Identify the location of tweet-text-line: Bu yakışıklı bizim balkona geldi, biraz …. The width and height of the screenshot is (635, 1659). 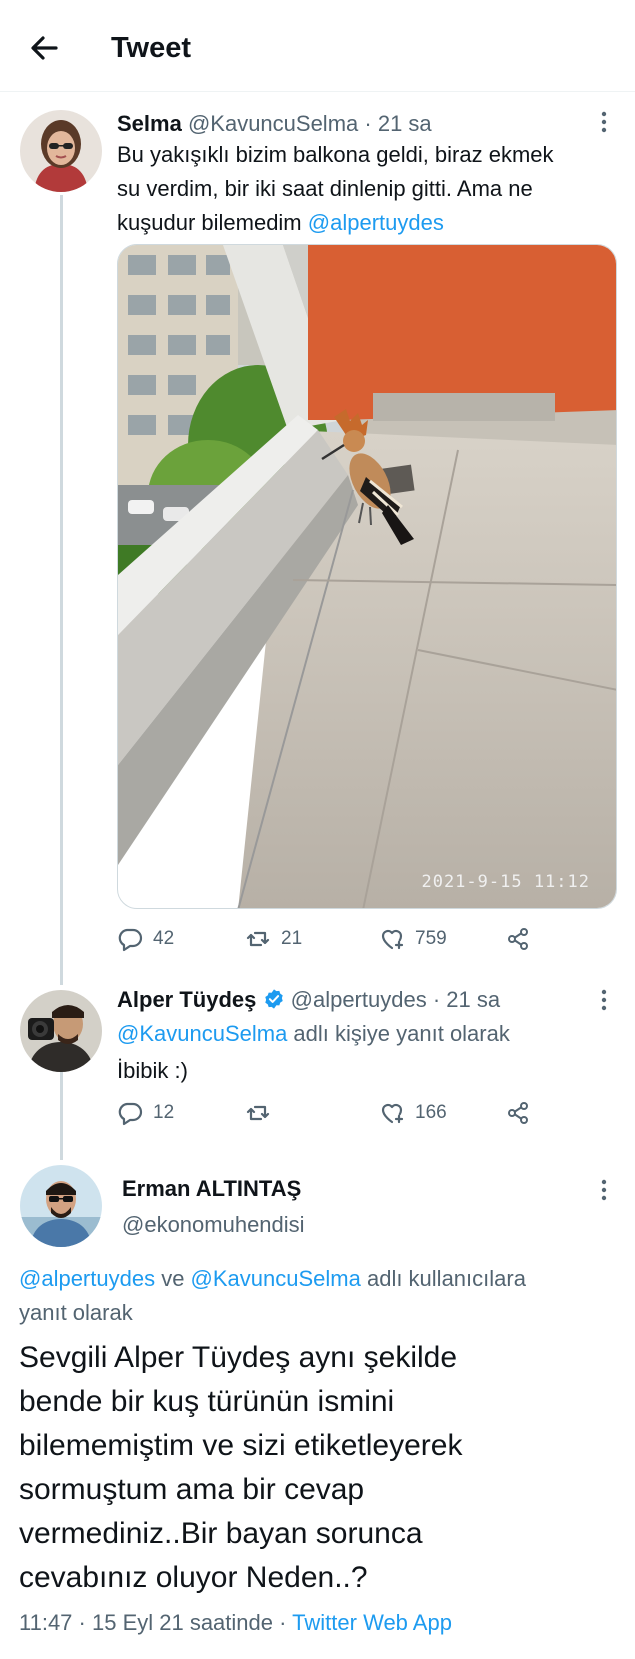
(335, 154).